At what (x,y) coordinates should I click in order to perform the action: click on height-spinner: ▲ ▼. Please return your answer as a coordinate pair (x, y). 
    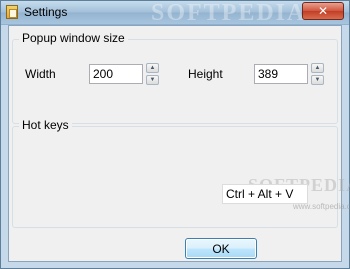
    Looking at the image, I should click on (317, 74).